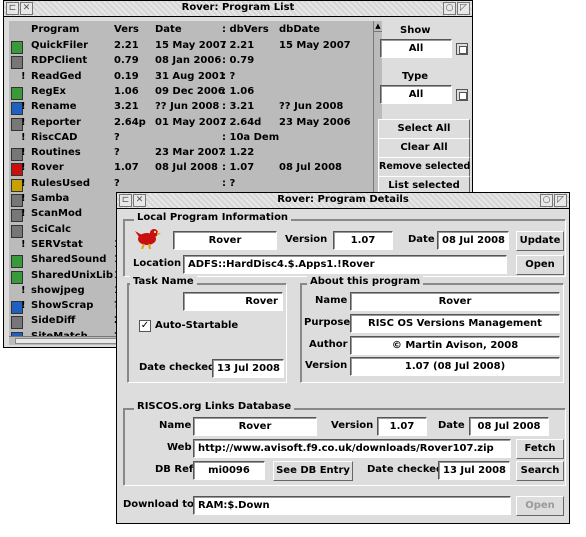  Describe the element at coordinates (424, 129) in the screenshot. I see `select-all-button: Select All` at that location.